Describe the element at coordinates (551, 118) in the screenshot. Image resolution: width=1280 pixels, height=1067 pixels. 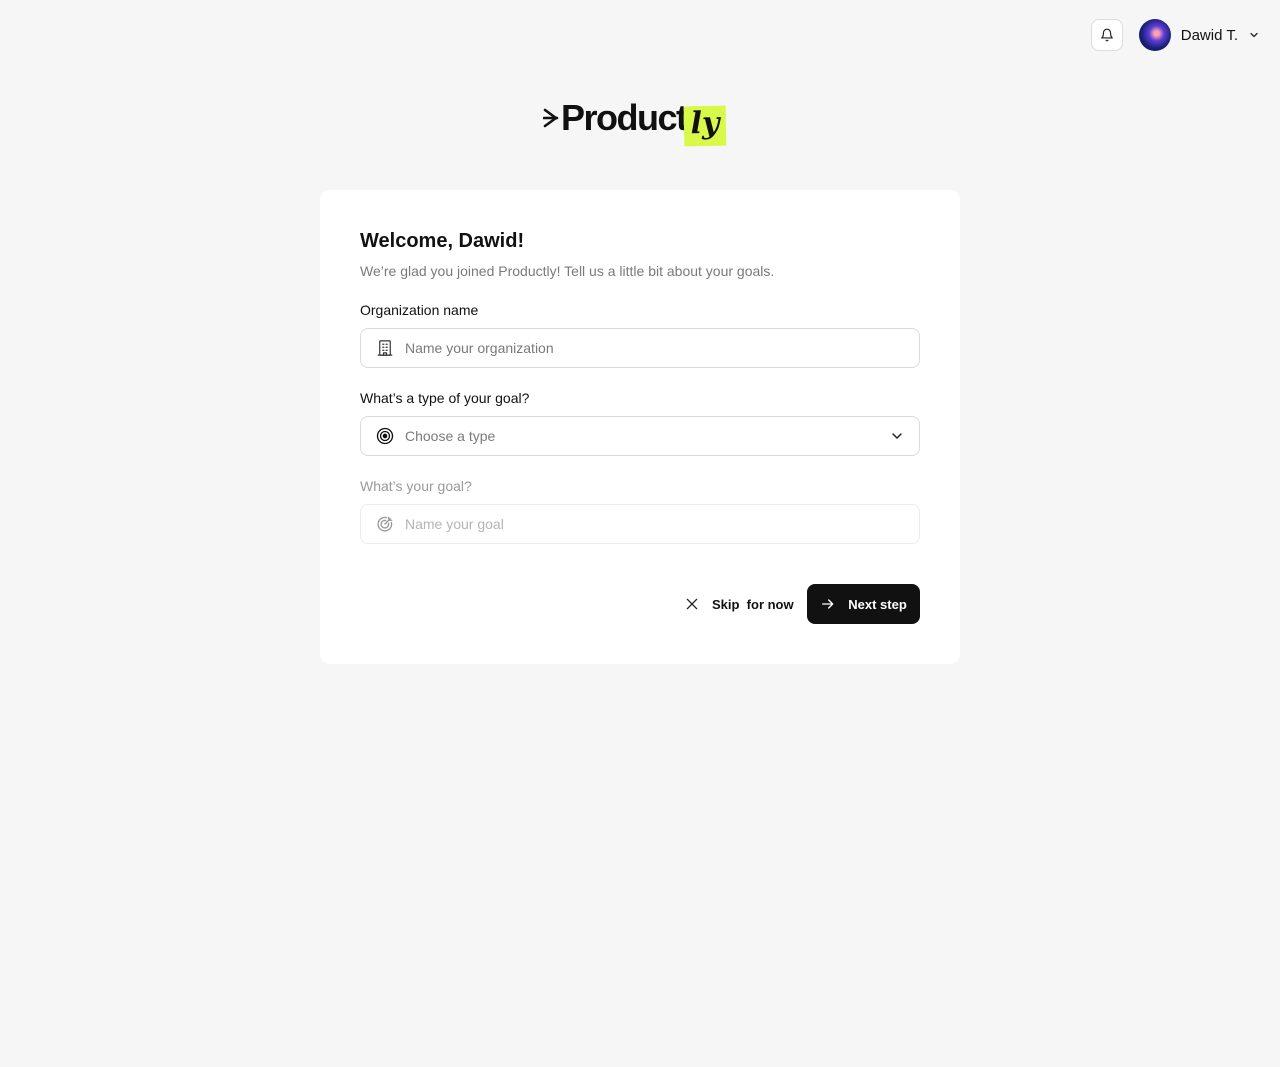
I see `logo-mark-icon` at that location.